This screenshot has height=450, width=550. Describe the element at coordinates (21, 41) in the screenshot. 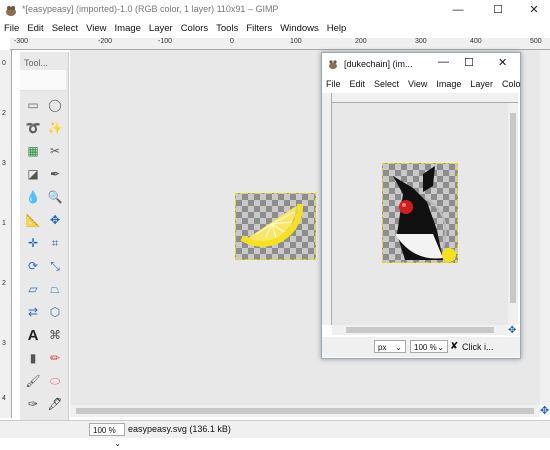

I see `ruler-label: -300` at that location.